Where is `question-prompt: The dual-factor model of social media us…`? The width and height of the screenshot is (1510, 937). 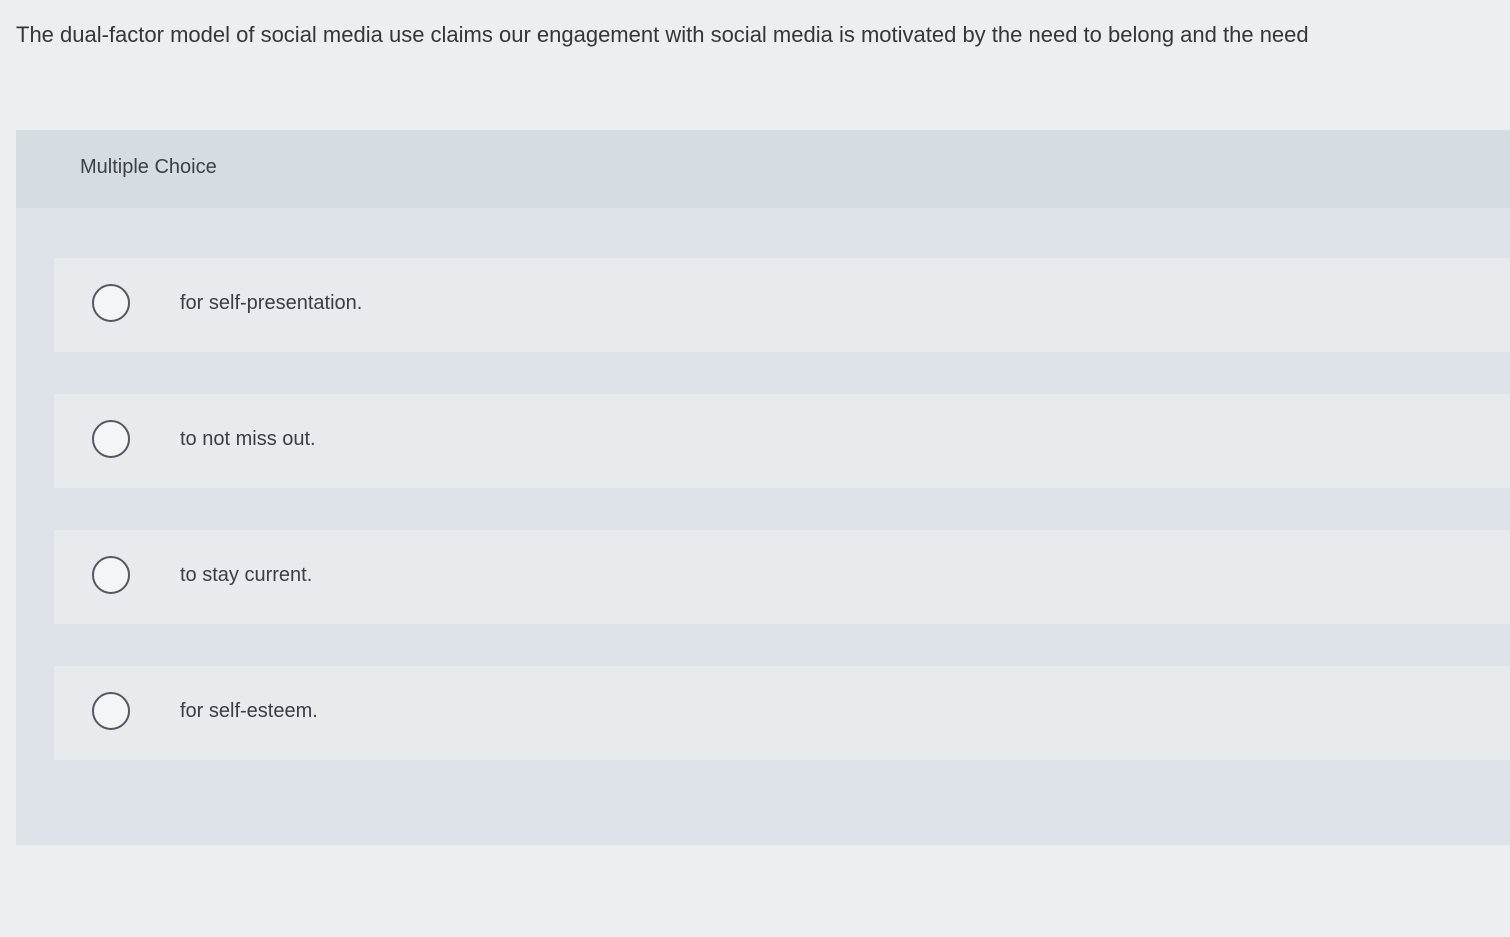
question-prompt: The dual-factor model of social media us… is located at coordinates (662, 34).